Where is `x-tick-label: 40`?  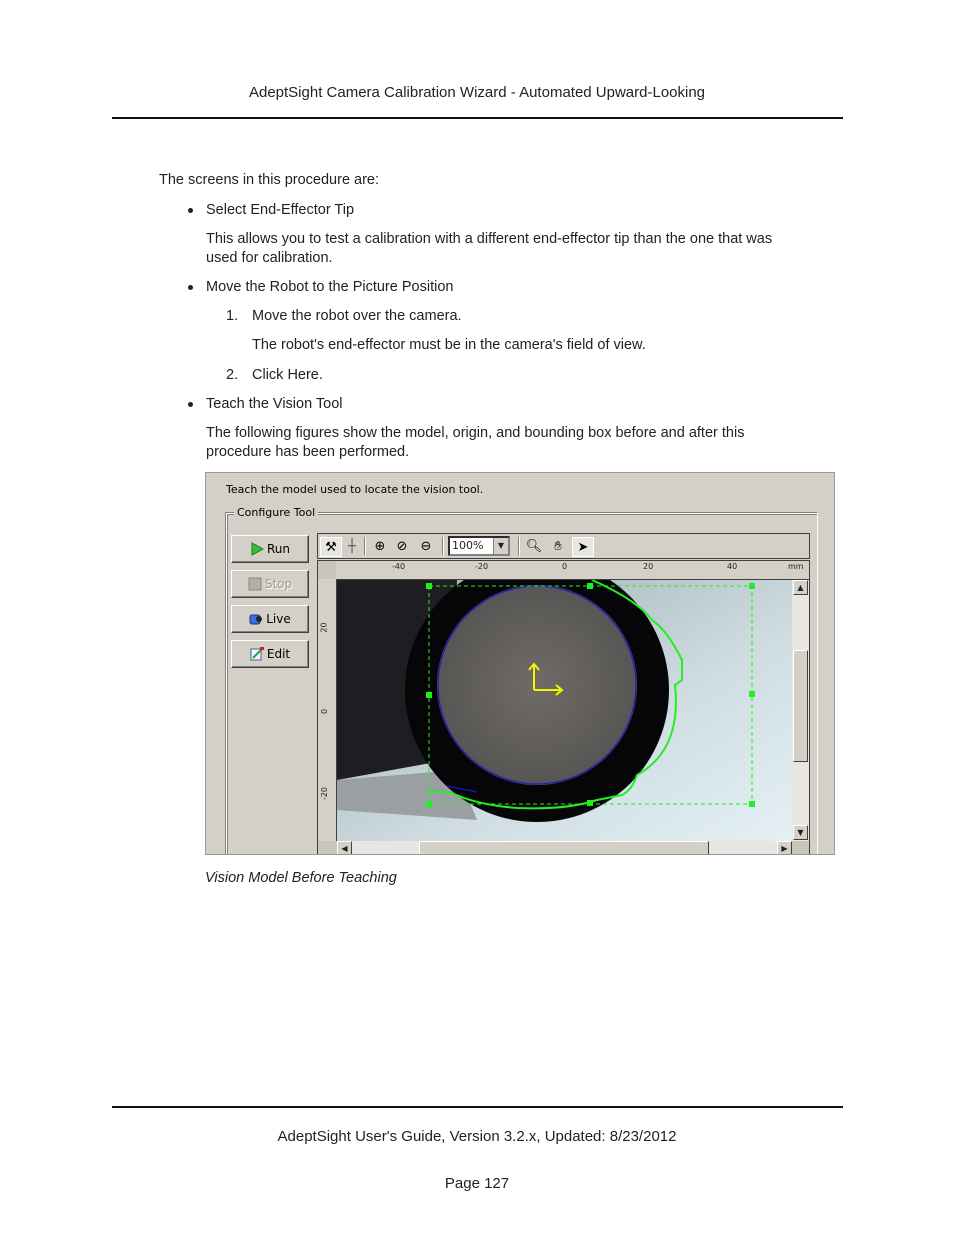
x-tick-label: 40 is located at coordinates (732, 566).